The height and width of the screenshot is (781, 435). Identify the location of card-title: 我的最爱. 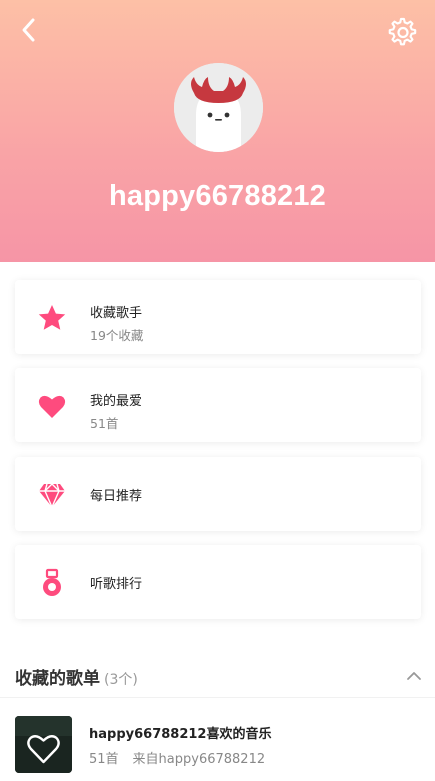
(116, 401).